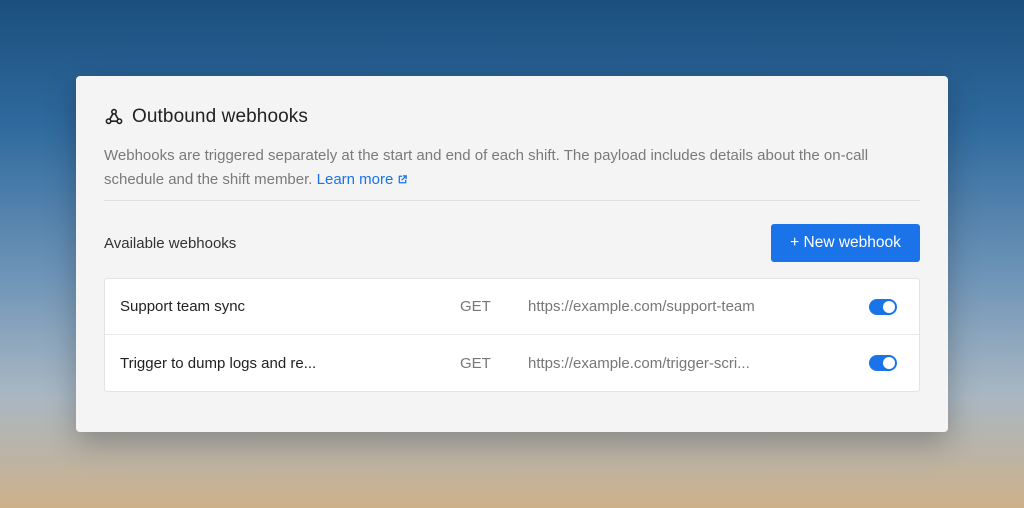  I want to click on learn-more-label: Learn more, so click(355, 179).